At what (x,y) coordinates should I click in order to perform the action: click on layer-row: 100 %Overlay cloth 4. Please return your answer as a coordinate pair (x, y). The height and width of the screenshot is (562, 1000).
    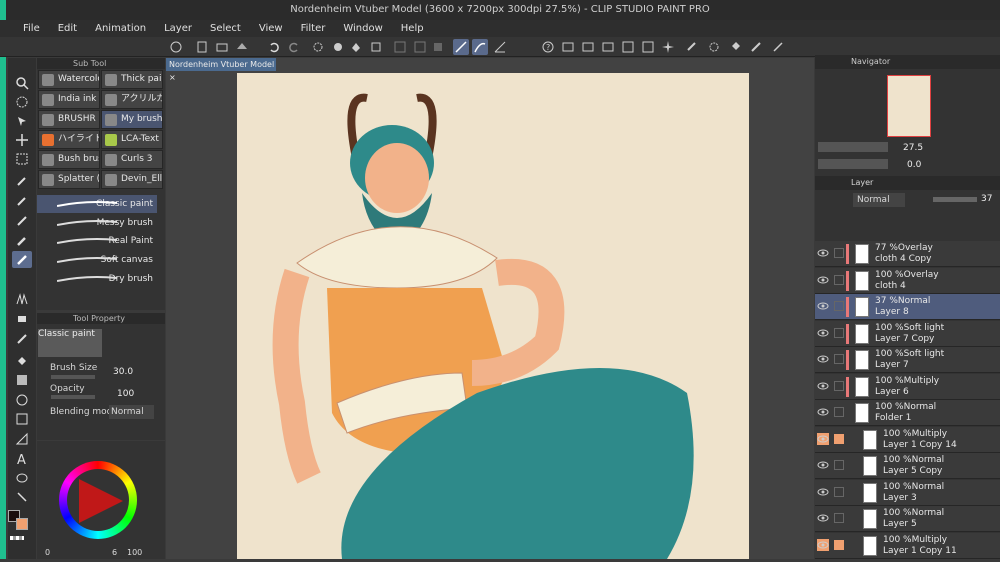
    Looking at the image, I should click on (907, 280).